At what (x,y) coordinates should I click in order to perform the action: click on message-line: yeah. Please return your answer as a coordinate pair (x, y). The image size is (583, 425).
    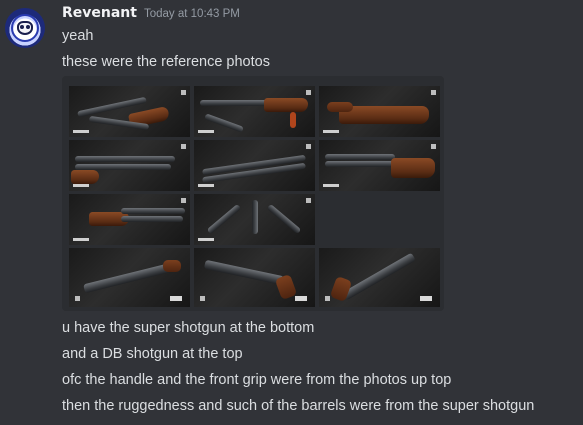
    Looking at the image, I should click on (78, 36).